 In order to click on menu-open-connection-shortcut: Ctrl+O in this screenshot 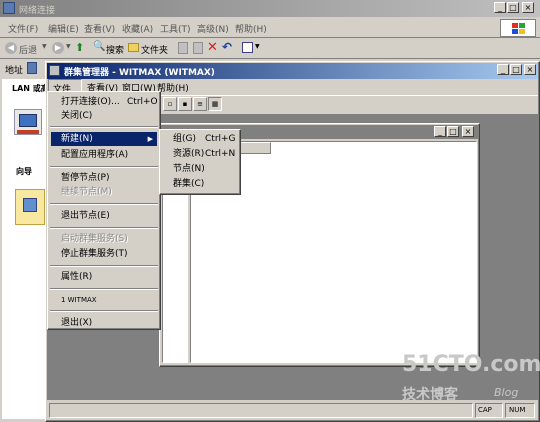, I will do `click(142, 102)`.